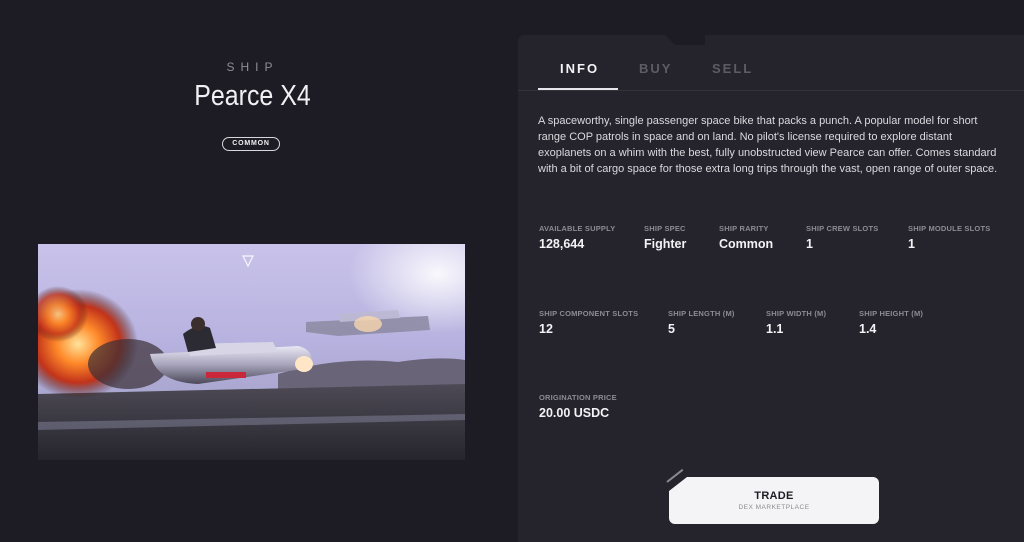  What do you see at coordinates (732, 68) in the screenshot?
I see `tab-sell: SELL` at bounding box center [732, 68].